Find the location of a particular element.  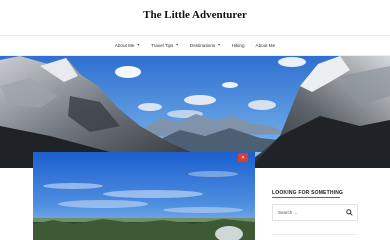

search-button is located at coordinates (349, 212).